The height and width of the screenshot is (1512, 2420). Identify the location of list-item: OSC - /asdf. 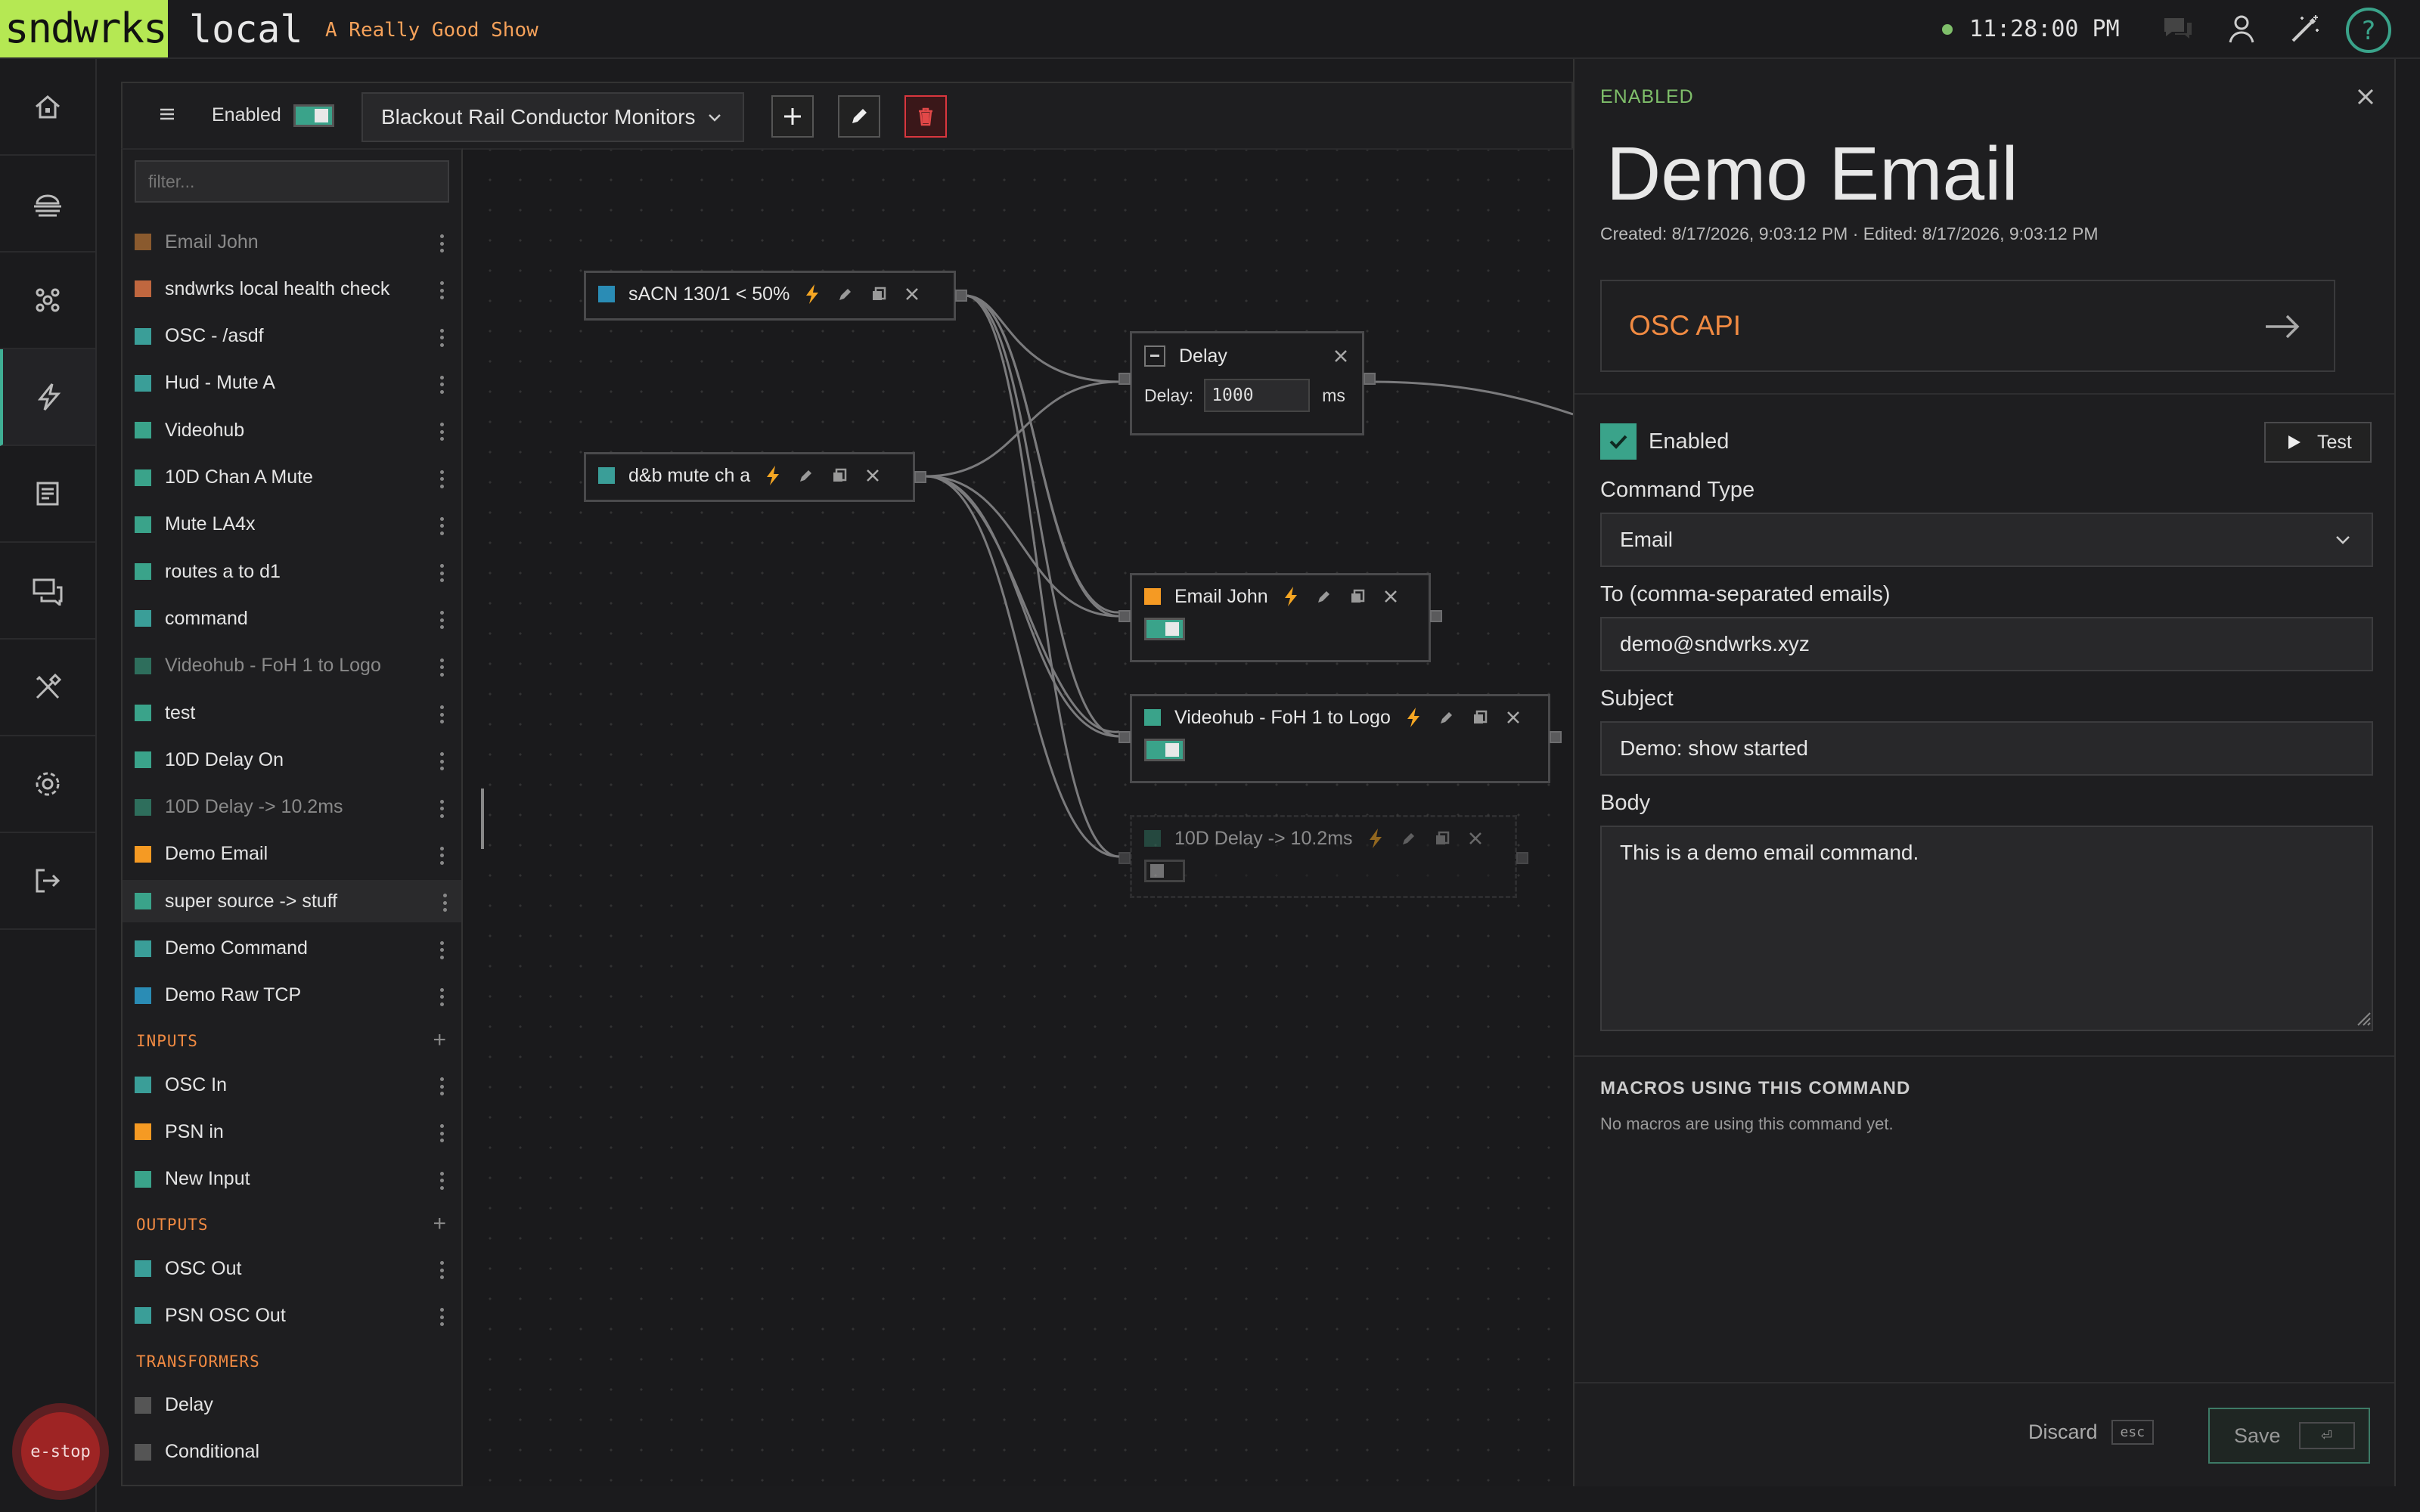
(296, 336).